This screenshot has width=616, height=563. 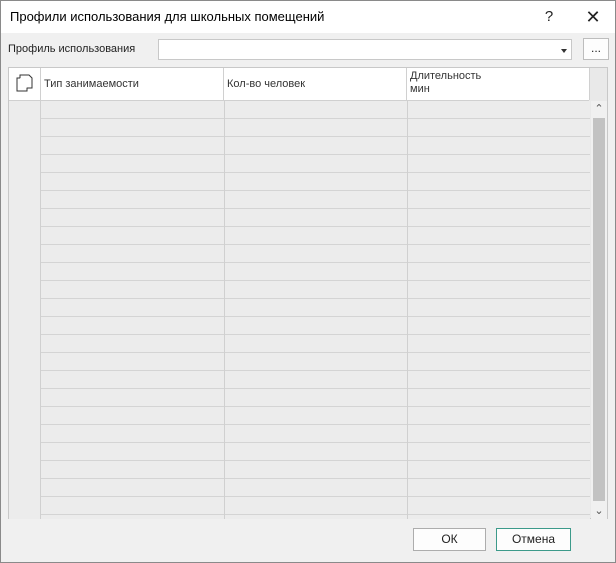 What do you see at coordinates (593, 17) in the screenshot?
I see `close-button: ✕` at bounding box center [593, 17].